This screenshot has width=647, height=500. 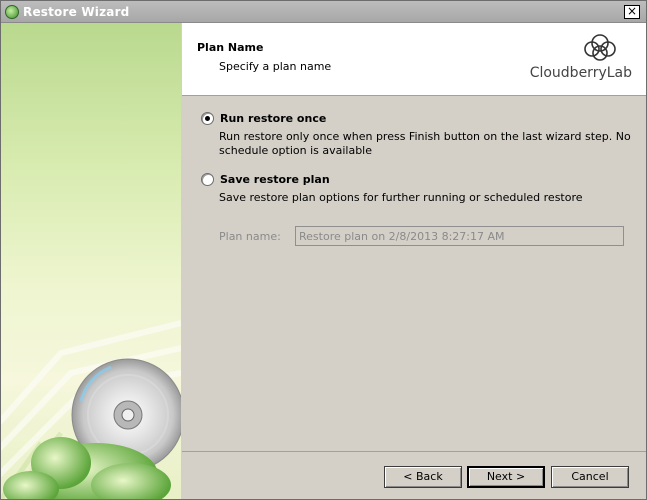 What do you see at coordinates (296, 150) in the screenshot?
I see `run-once-description-line2: schedule option is available` at bounding box center [296, 150].